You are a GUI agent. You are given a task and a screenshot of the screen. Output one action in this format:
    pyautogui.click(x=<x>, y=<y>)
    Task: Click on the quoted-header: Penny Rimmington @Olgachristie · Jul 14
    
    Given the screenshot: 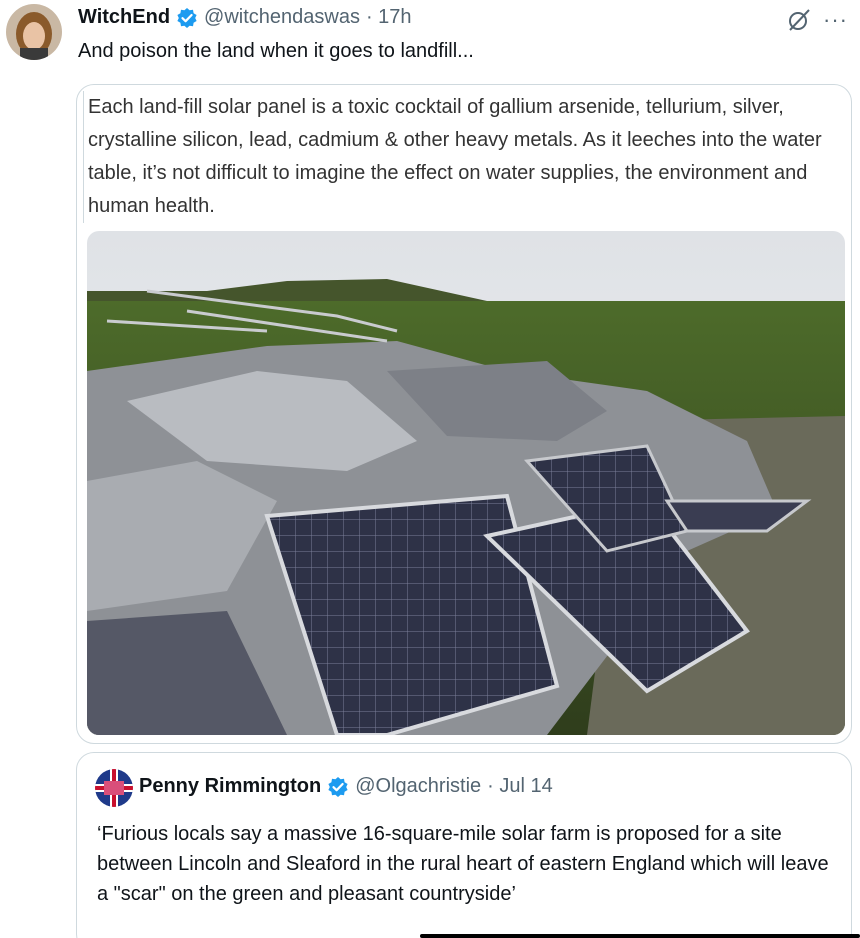 What is the action you would take?
    pyautogui.click(x=346, y=786)
    